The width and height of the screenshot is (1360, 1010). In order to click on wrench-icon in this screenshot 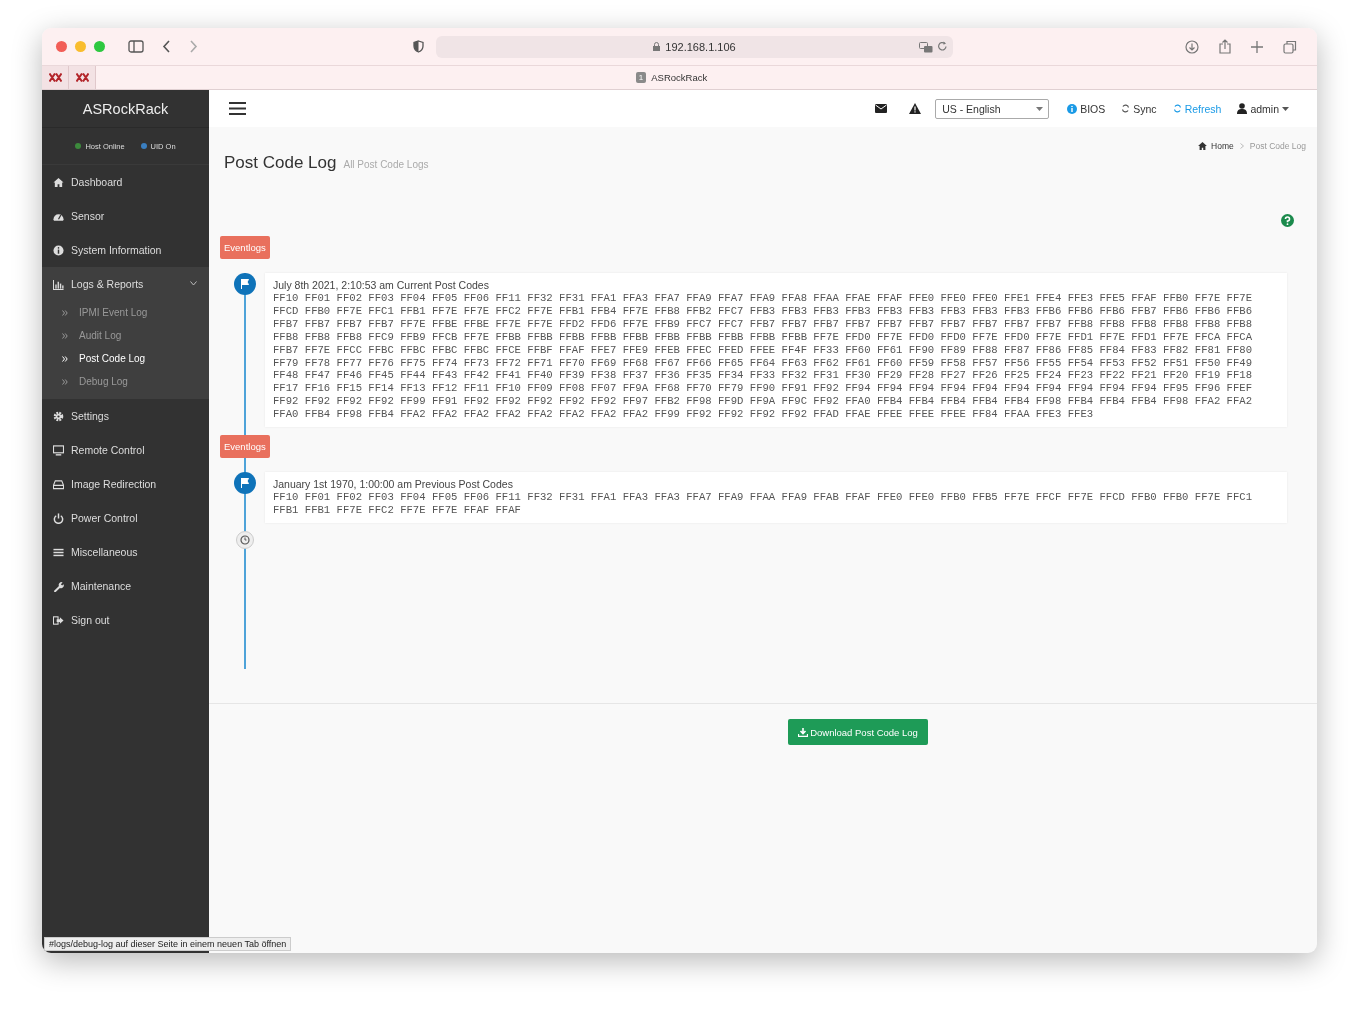, I will do `click(58, 586)`.